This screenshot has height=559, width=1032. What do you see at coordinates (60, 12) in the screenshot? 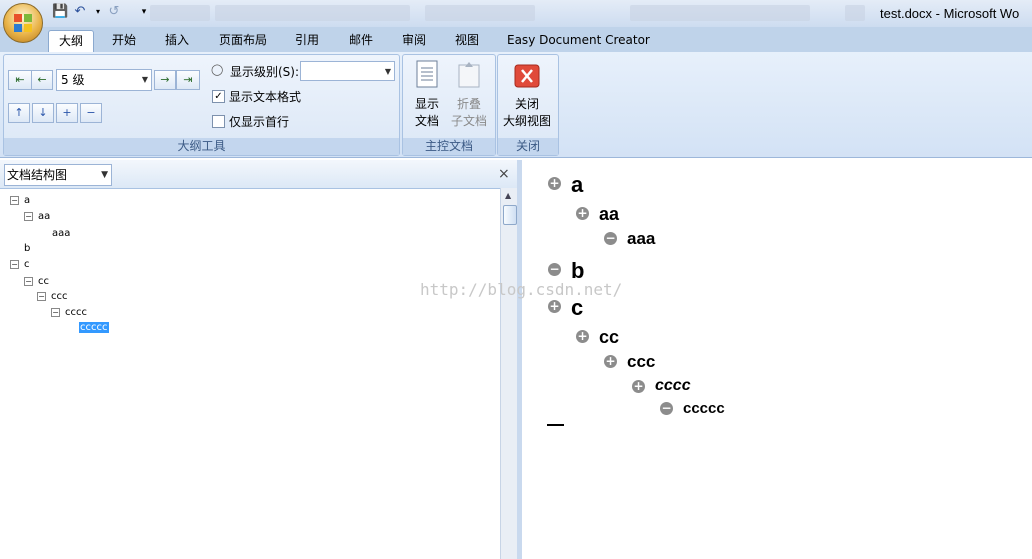
I see `save-icon: 💾` at bounding box center [60, 12].